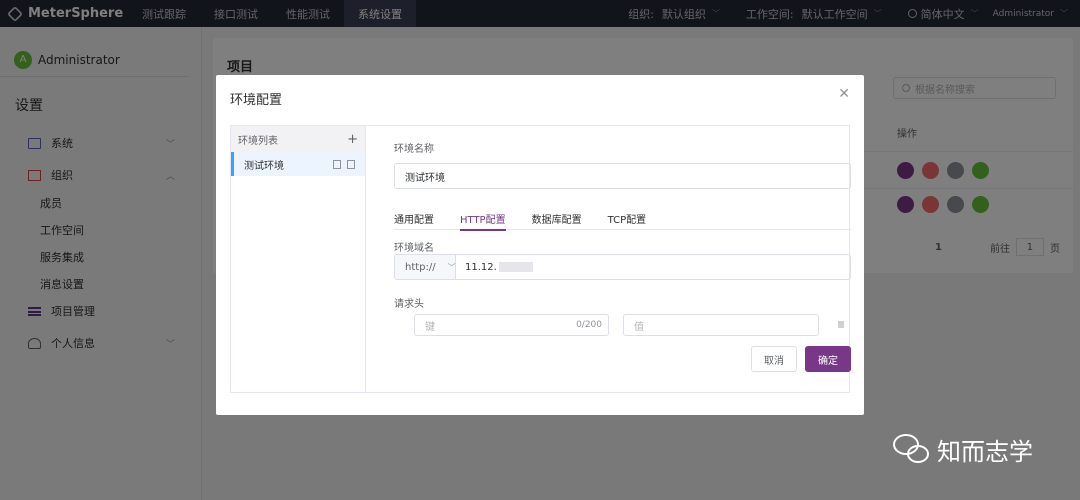 The width and height of the screenshot is (1080, 500). Describe the element at coordinates (985, 452) in the screenshot. I see `watermark-text: 知而志学` at that location.